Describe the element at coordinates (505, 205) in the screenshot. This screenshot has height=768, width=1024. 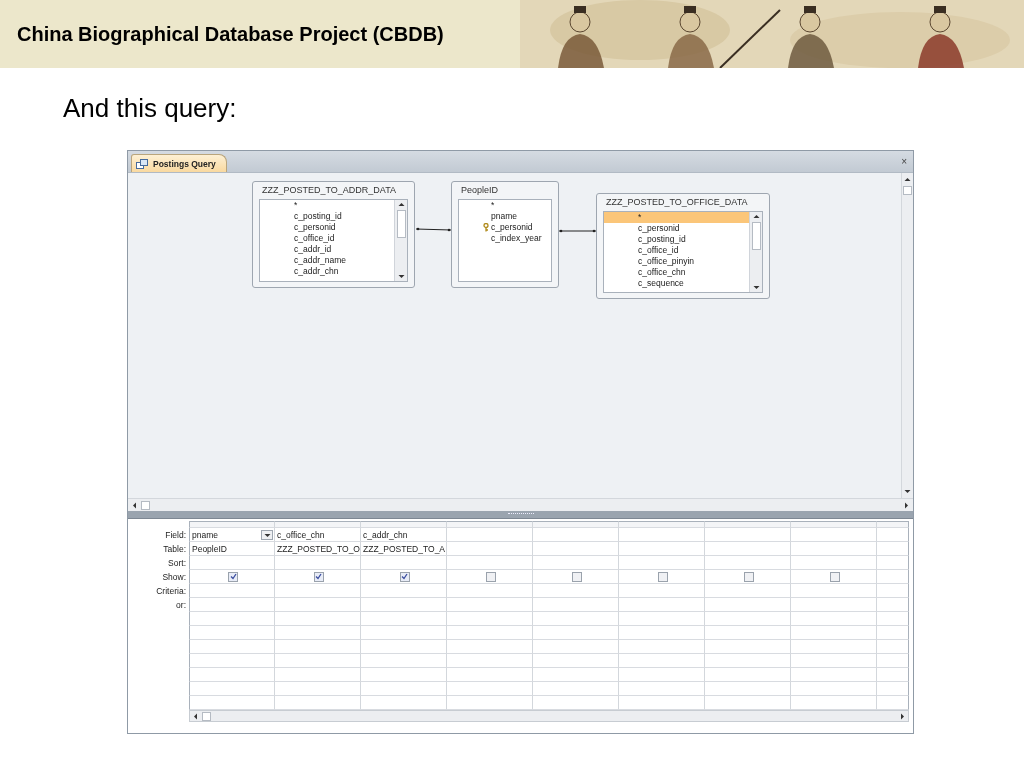
I see `field-list-item: *` at that location.